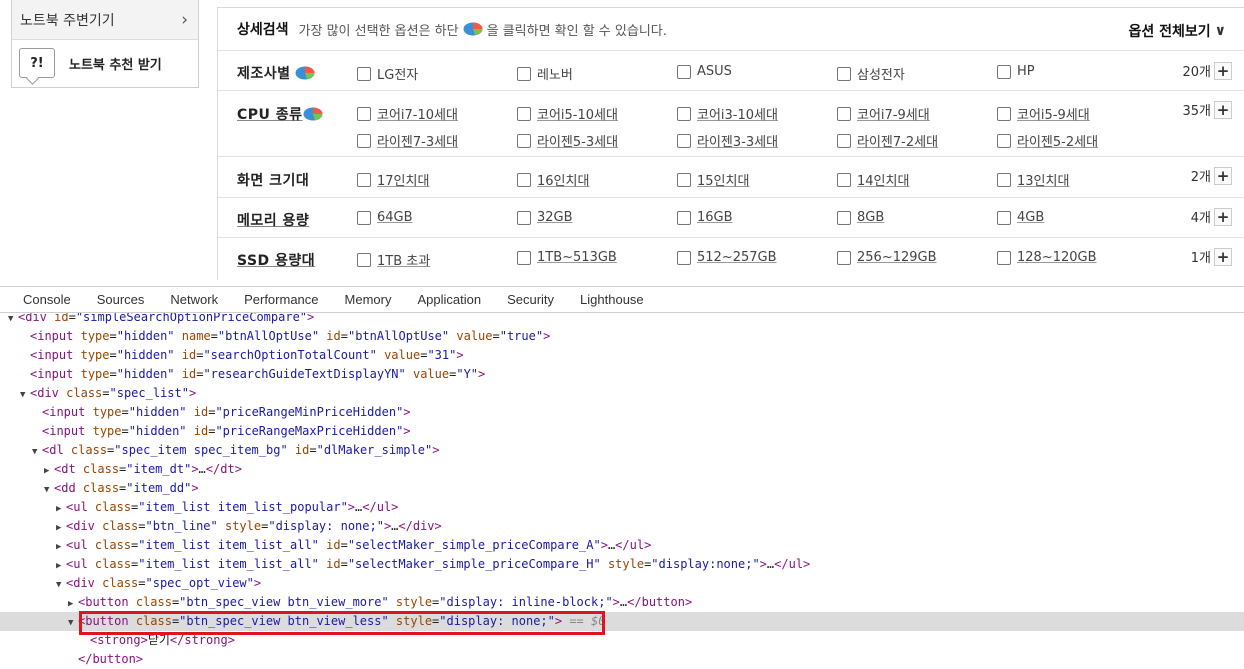 The image size is (1244, 669). What do you see at coordinates (871, 217) in the screenshot?
I see `option-label: 8GB` at bounding box center [871, 217].